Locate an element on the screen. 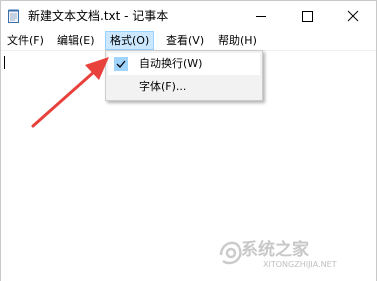 This screenshot has height=281, width=377. menu-edit: 编辑(E) is located at coordinates (76, 40).